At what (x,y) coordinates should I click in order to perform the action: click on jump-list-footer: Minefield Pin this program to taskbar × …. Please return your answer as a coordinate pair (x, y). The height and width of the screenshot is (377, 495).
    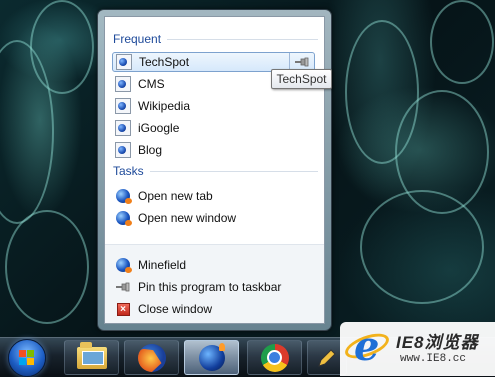
    Looking at the image, I should click on (214, 283).